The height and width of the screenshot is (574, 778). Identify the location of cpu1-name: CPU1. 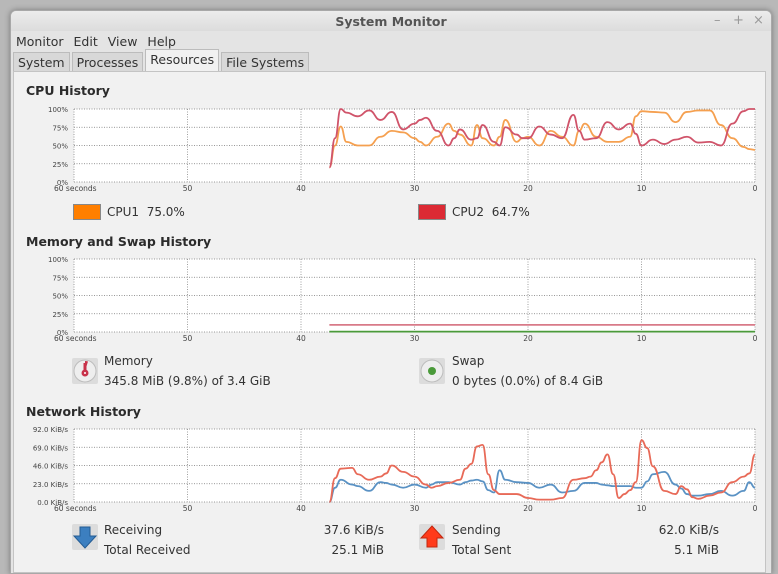
(123, 212).